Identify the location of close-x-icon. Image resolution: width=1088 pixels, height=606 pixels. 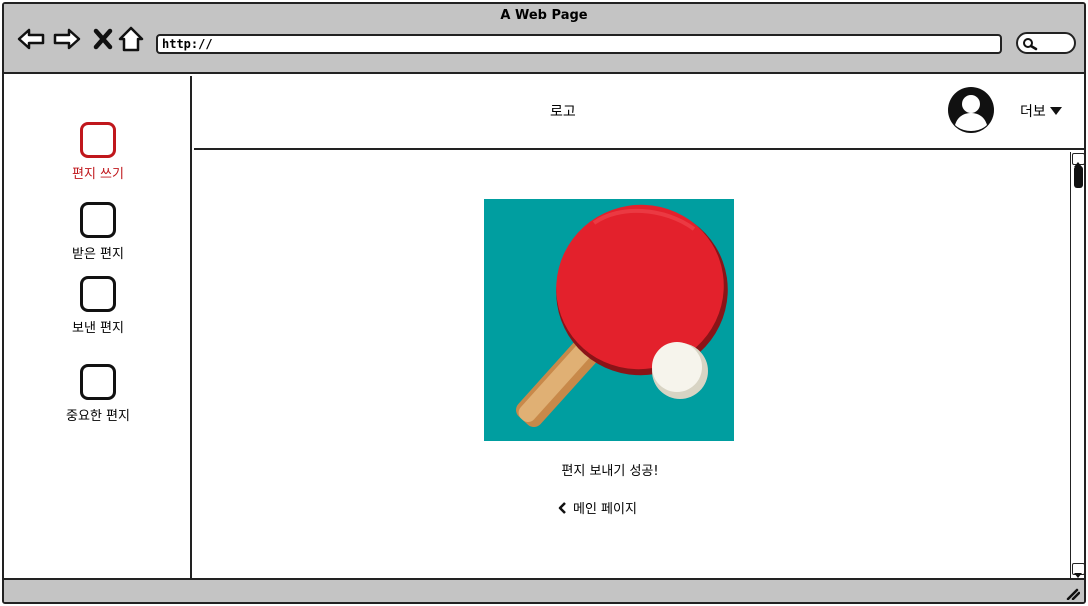
(103, 39).